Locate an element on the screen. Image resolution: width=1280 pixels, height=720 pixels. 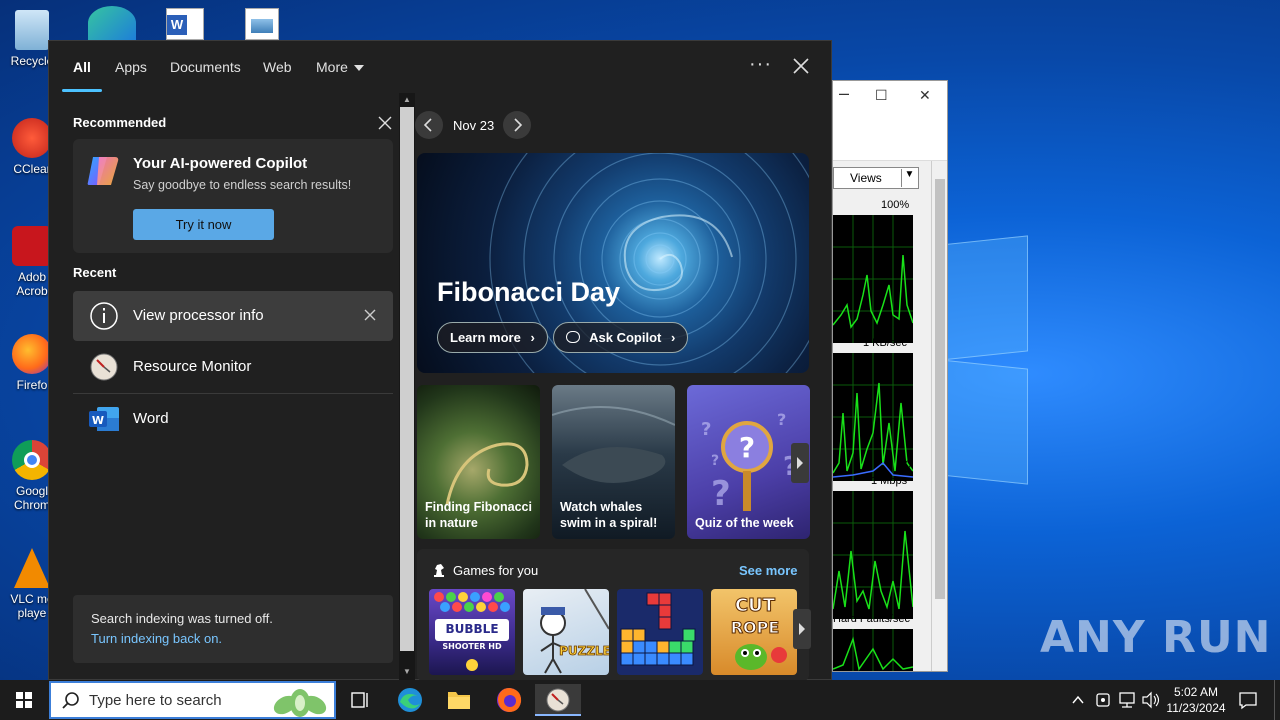
fibonacci-hero-card: Fibonacci Day Learn more › Ask Copilot › is located at coordinates (613, 263).